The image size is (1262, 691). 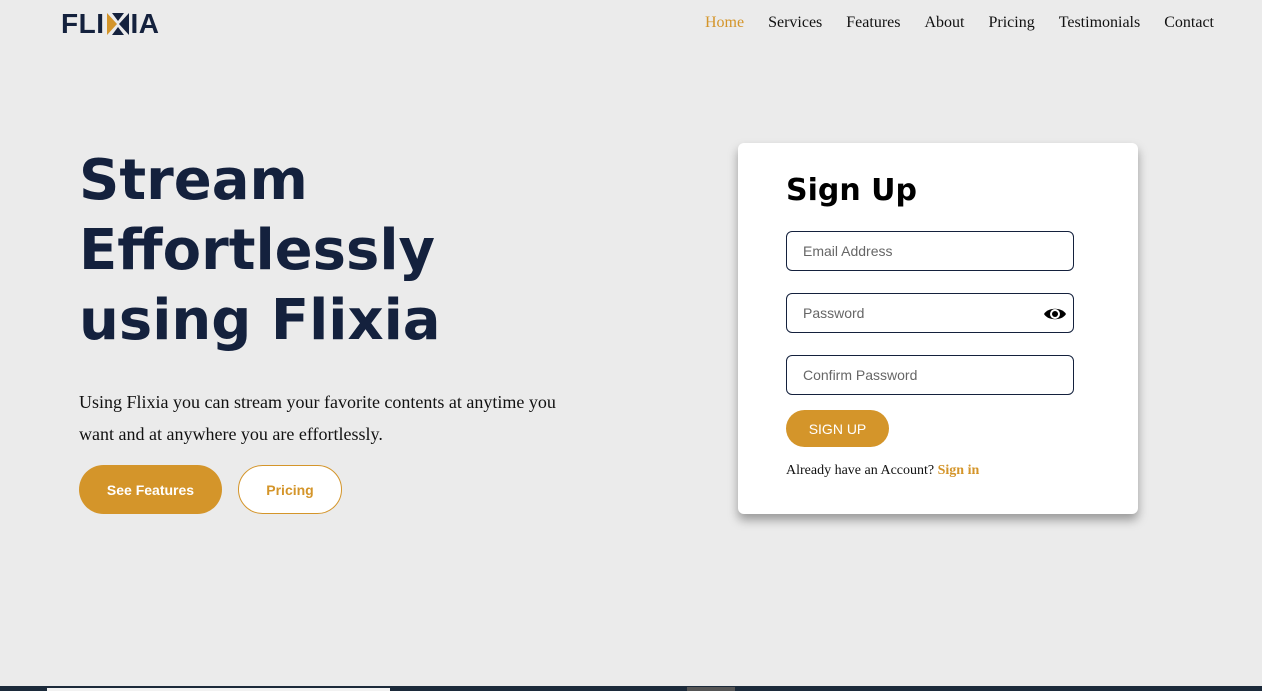 I want to click on password-field, so click(x=930, y=313).